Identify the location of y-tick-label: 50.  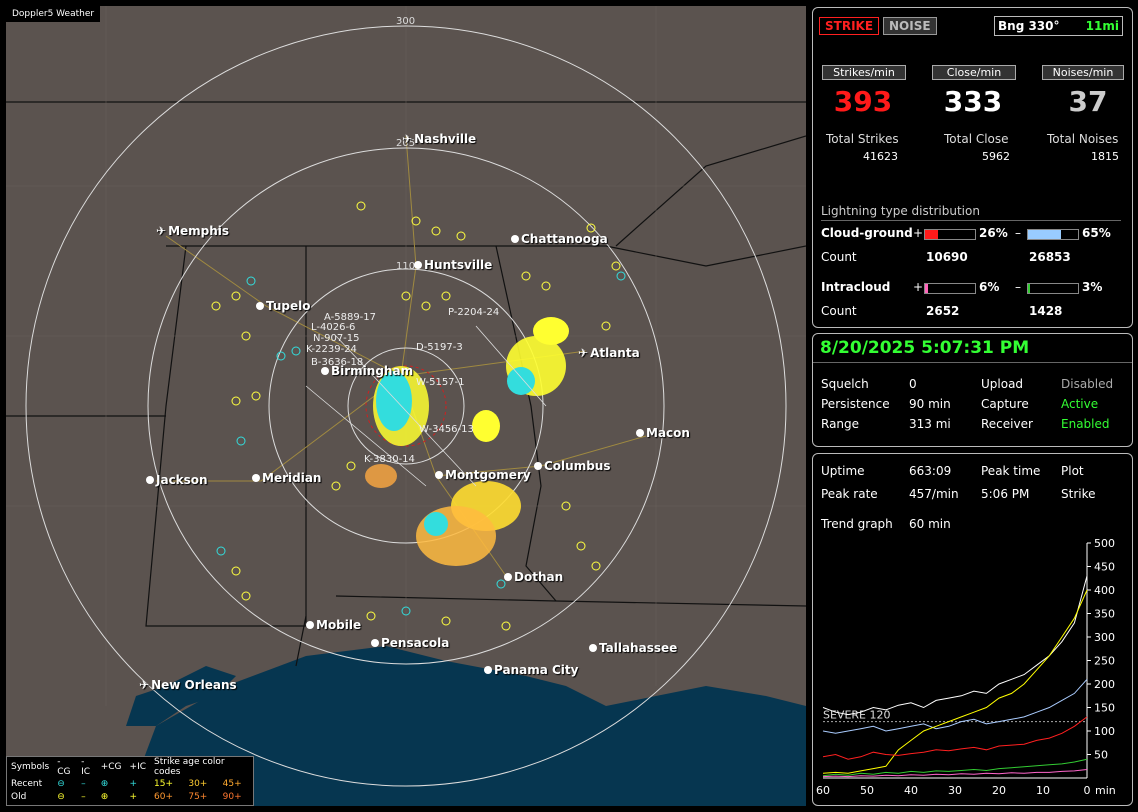
(1101, 755).